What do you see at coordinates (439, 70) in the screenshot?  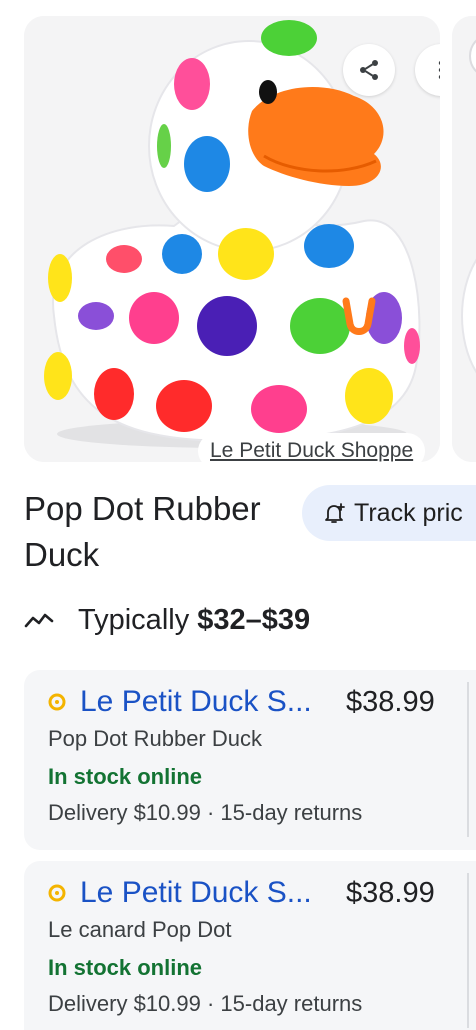 I see `more-vert-icon` at bounding box center [439, 70].